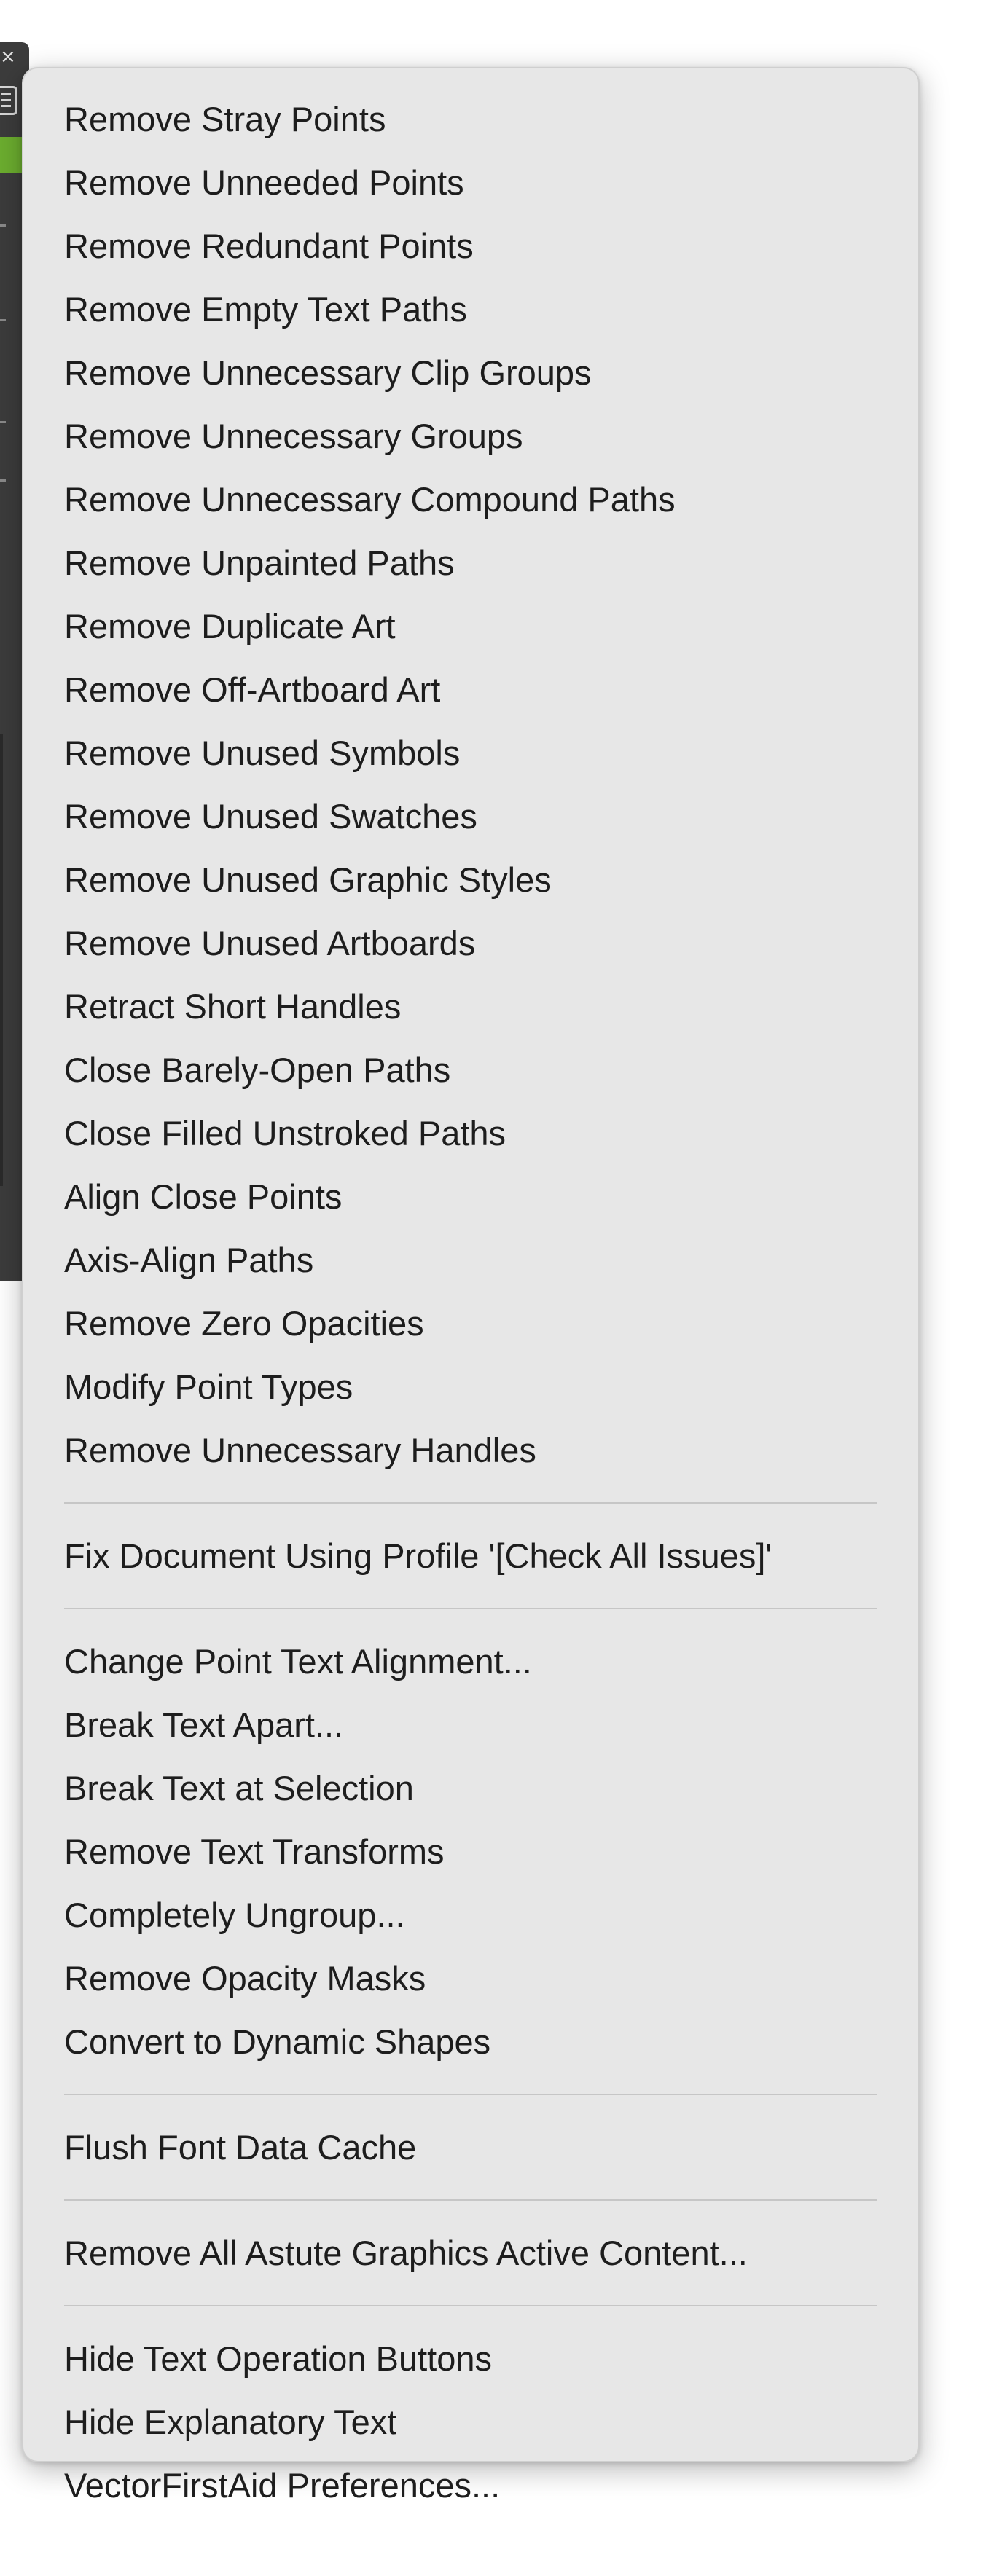 This screenshot has width=994, height=2576. Describe the element at coordinates (471, 246) in the screenshot. I see `menu-item: Remove Redundant Points` at that location.